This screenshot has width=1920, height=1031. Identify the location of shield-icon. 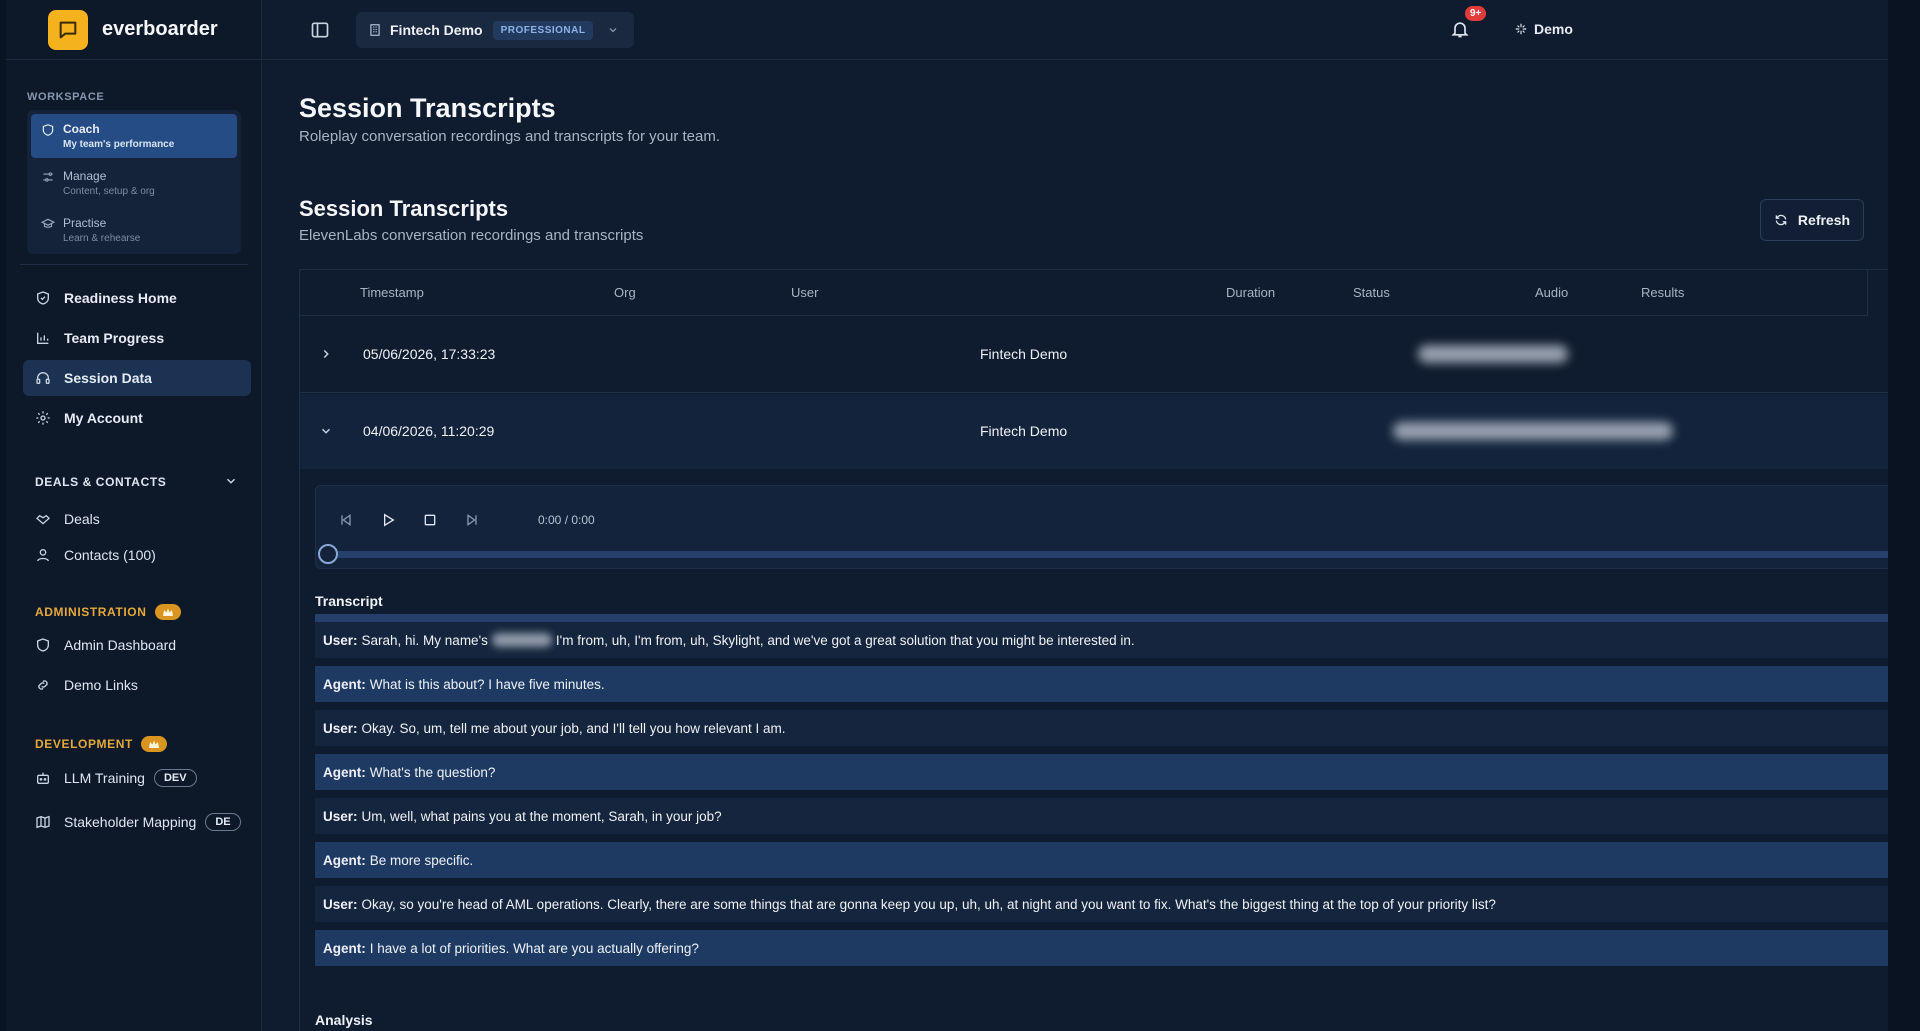
(43, 645).